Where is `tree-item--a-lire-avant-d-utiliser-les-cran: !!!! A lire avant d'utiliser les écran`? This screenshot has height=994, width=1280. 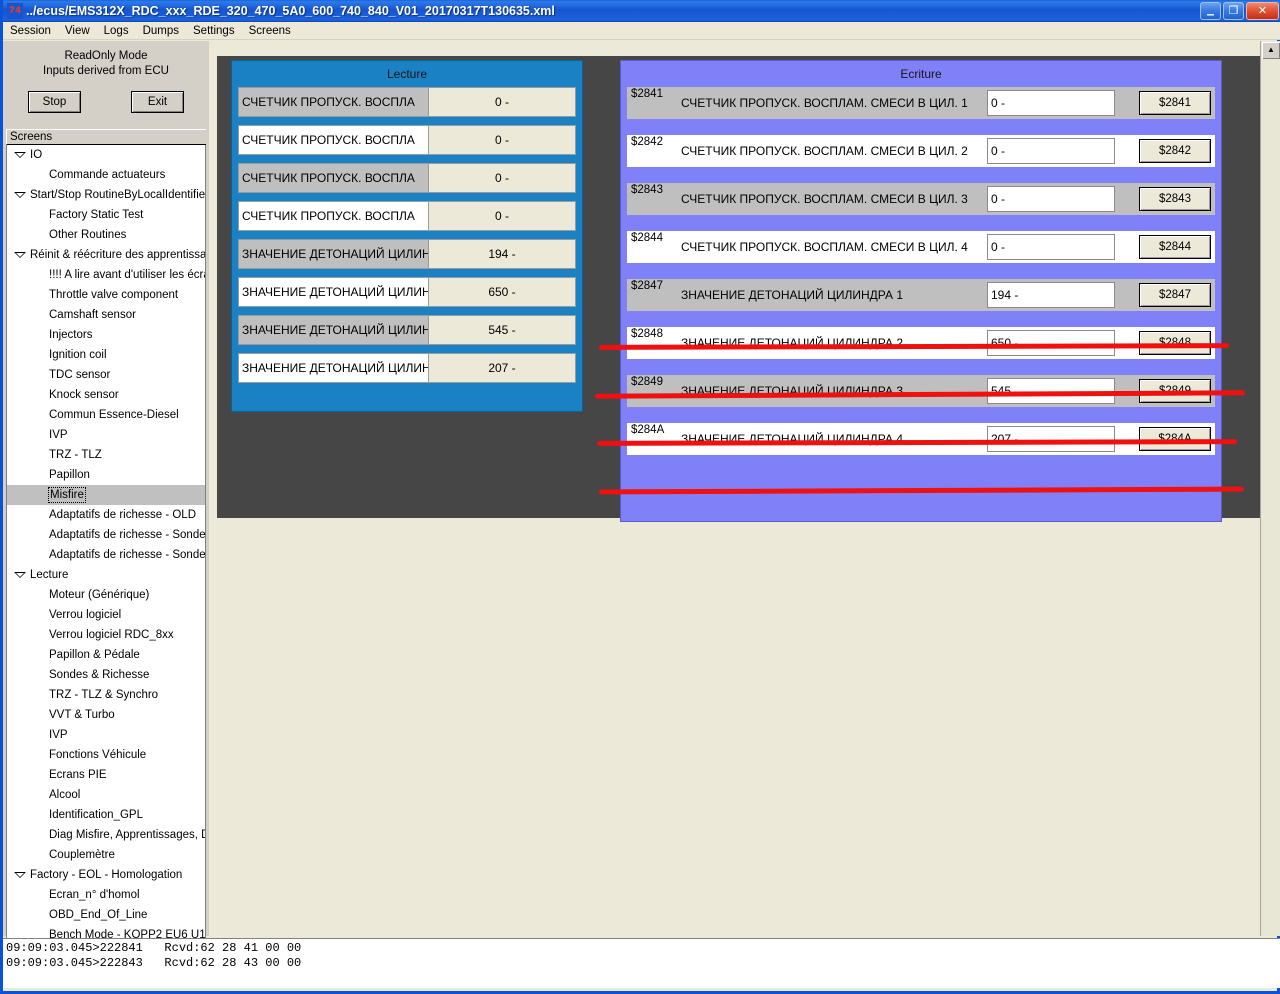 tree-item--a-lire-avant-d-utiliser-les-cran: !!!! A lire avant d'utiliser les écran is located at coordinates (106, 275).